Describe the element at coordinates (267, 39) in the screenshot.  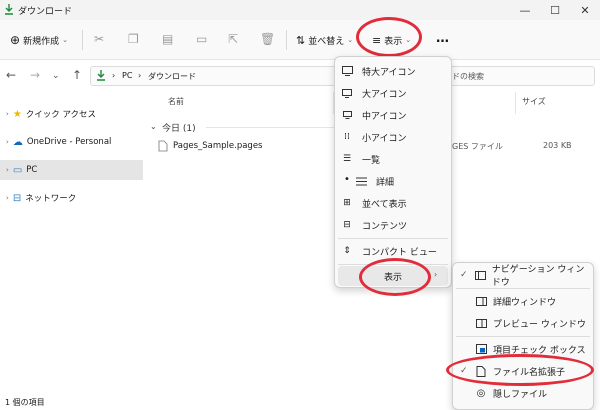
I see `delete-icon: 🗑` at that location.